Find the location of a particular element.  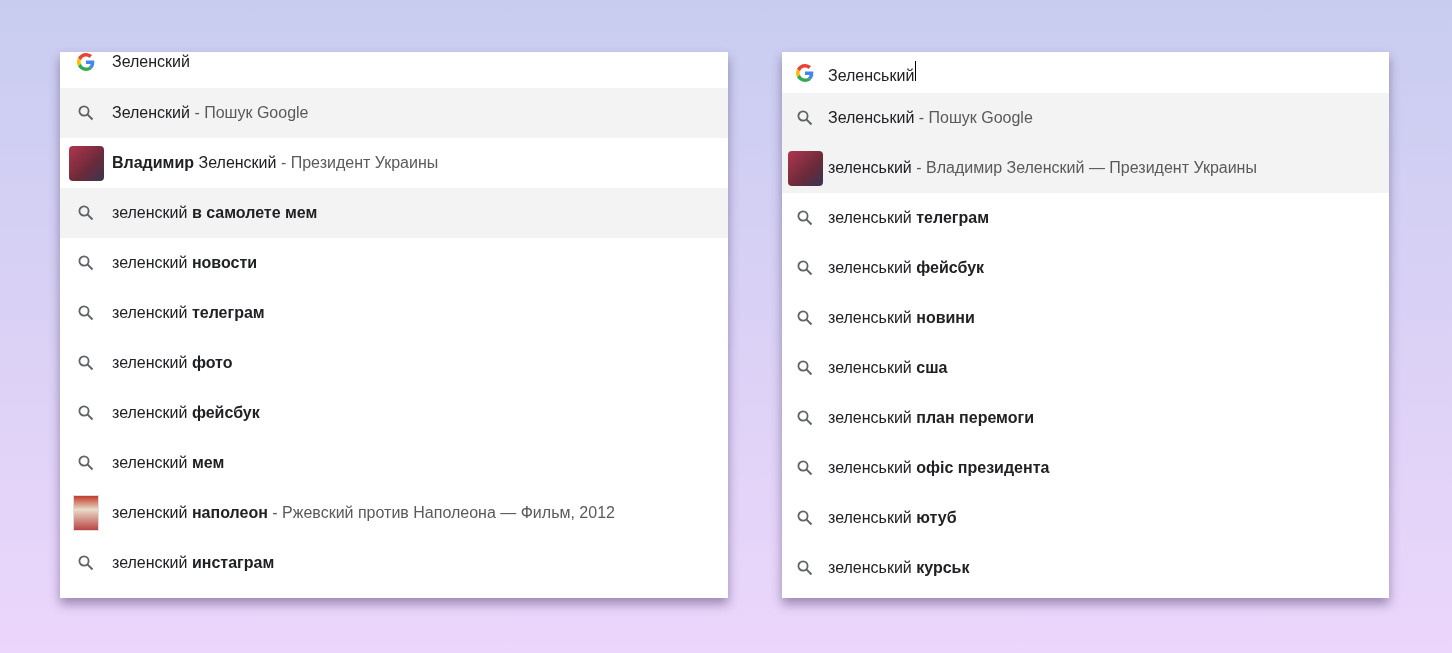

poster-placeholder is located at coordinates (86, 513).